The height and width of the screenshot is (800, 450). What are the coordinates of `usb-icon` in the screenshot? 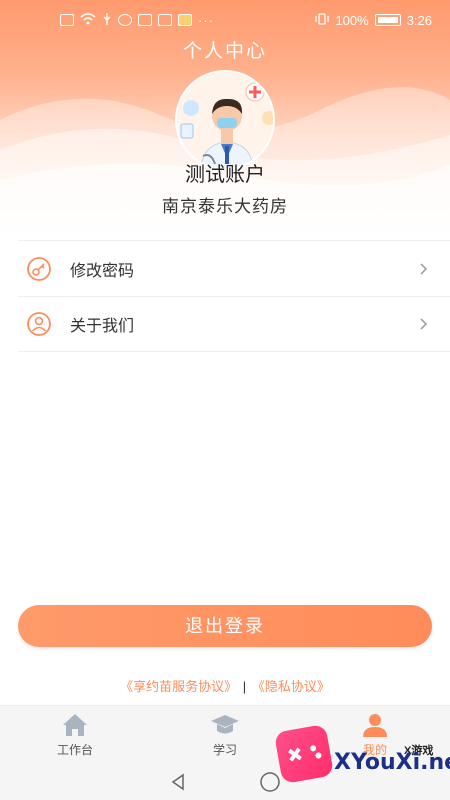 It's located at (107, 20).